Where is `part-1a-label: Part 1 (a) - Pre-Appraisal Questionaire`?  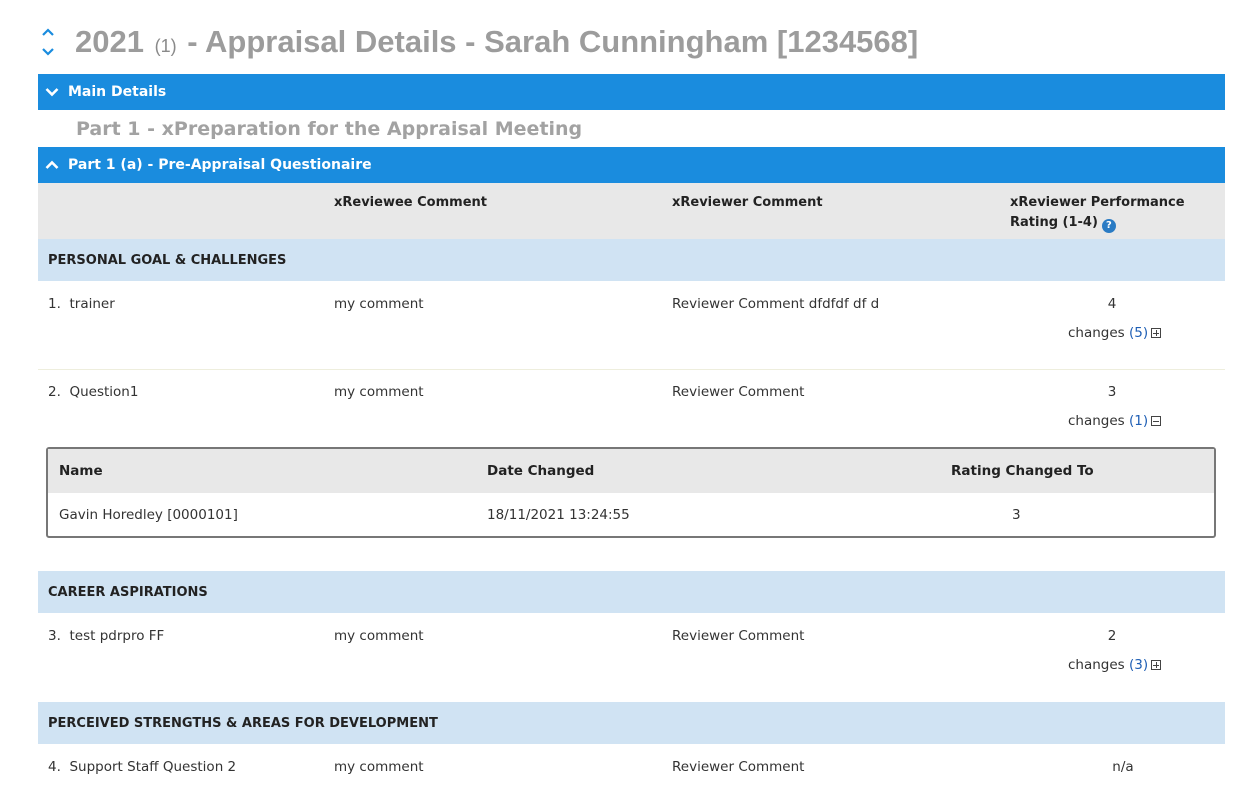 part-1a-label: Part 1 (a) - Pre-Appraisal Questionaire is located at coordinates (220, 165).